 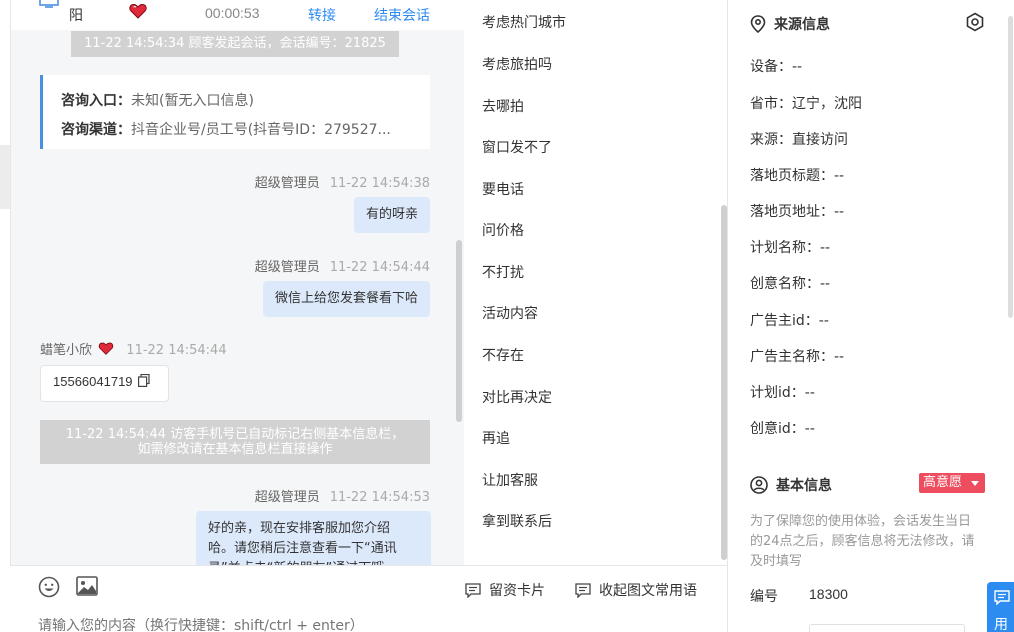 I want to click on caret-down-icon, so click(x=975, y=483).